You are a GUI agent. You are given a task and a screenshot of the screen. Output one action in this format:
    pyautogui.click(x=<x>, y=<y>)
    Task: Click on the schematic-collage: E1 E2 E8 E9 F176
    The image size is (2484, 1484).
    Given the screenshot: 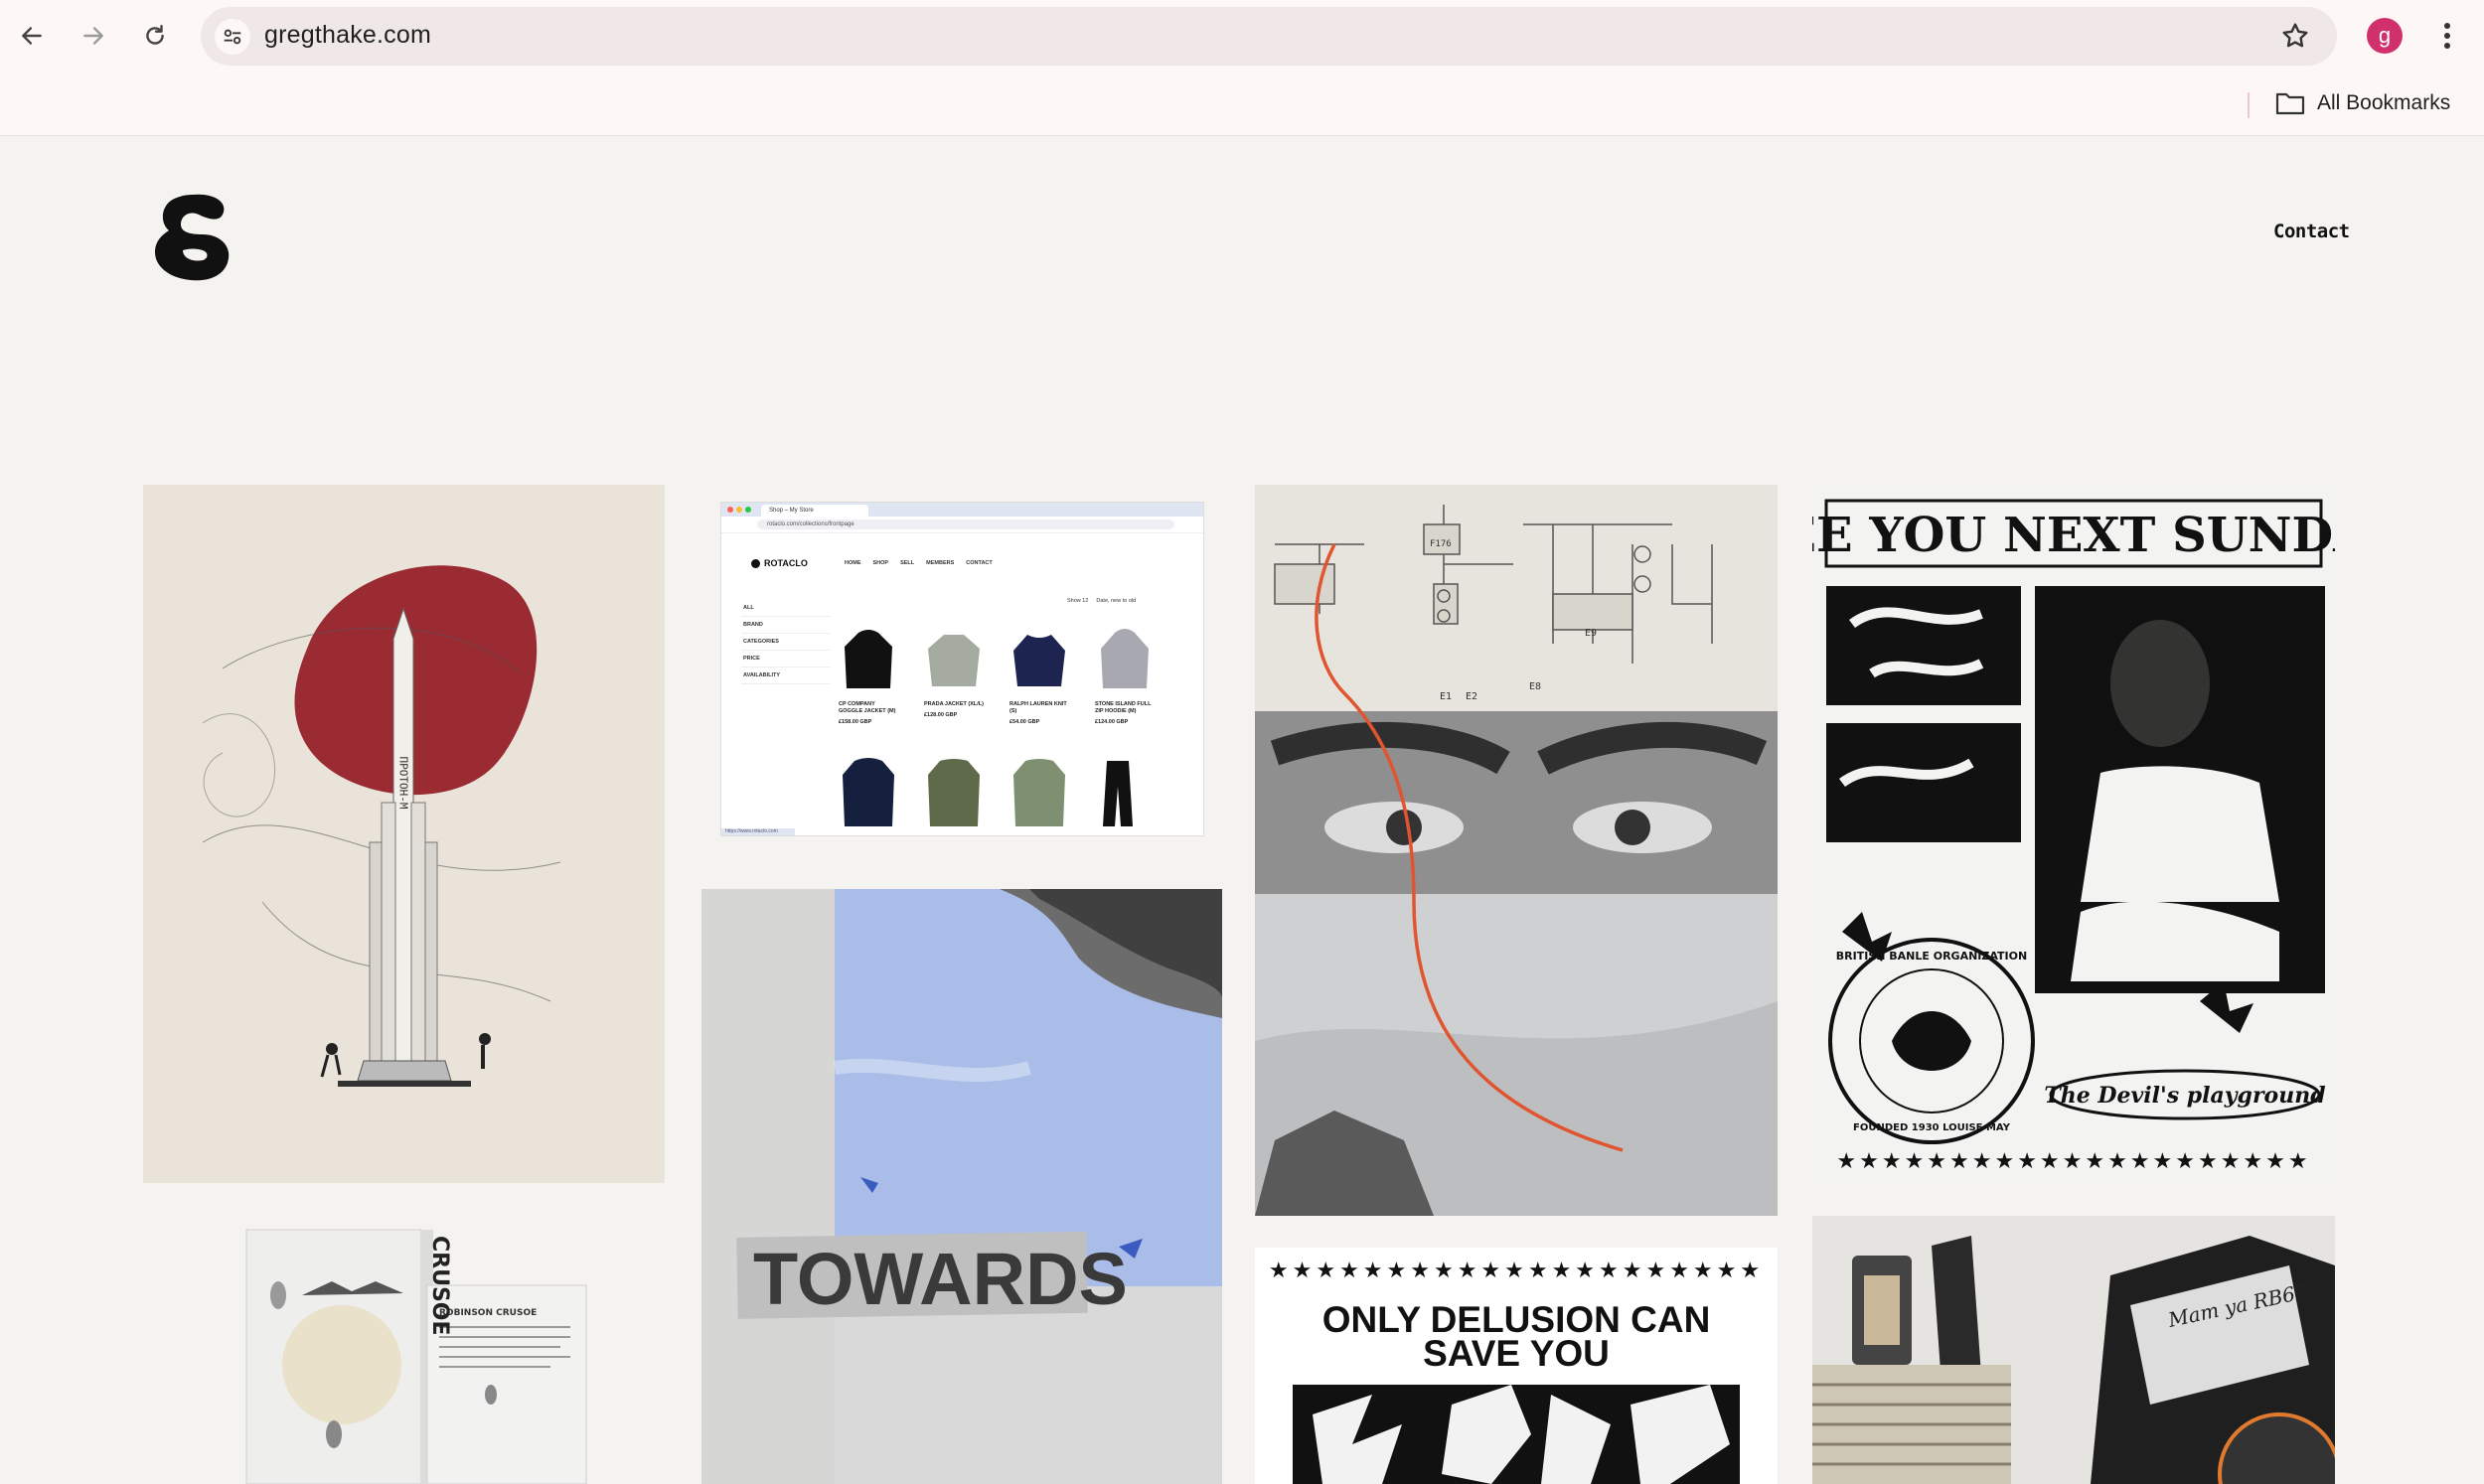 What is the action you would take?
    pyautogui.click(x=1516, y=850)
    